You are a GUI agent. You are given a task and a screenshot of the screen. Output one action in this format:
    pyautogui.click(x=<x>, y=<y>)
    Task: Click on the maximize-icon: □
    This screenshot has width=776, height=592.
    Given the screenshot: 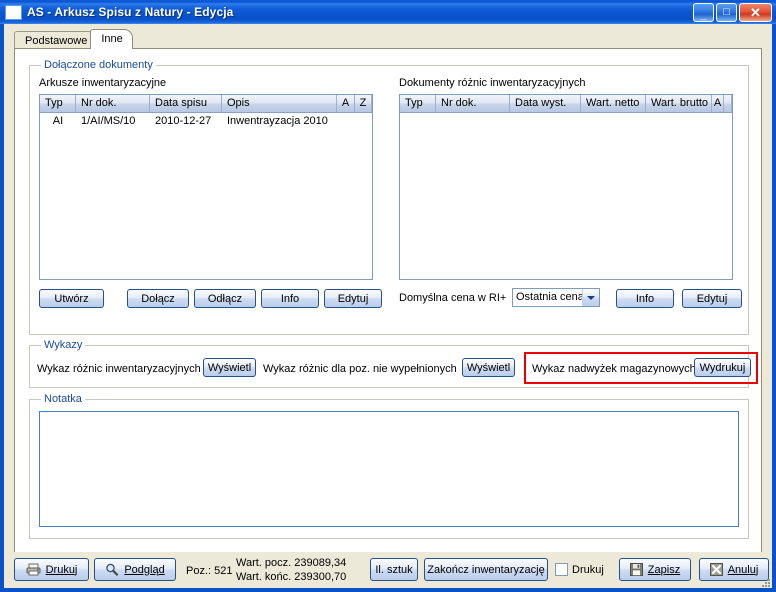 What is the action you would take?
    pyautogui.click(x=726, y=12)
    